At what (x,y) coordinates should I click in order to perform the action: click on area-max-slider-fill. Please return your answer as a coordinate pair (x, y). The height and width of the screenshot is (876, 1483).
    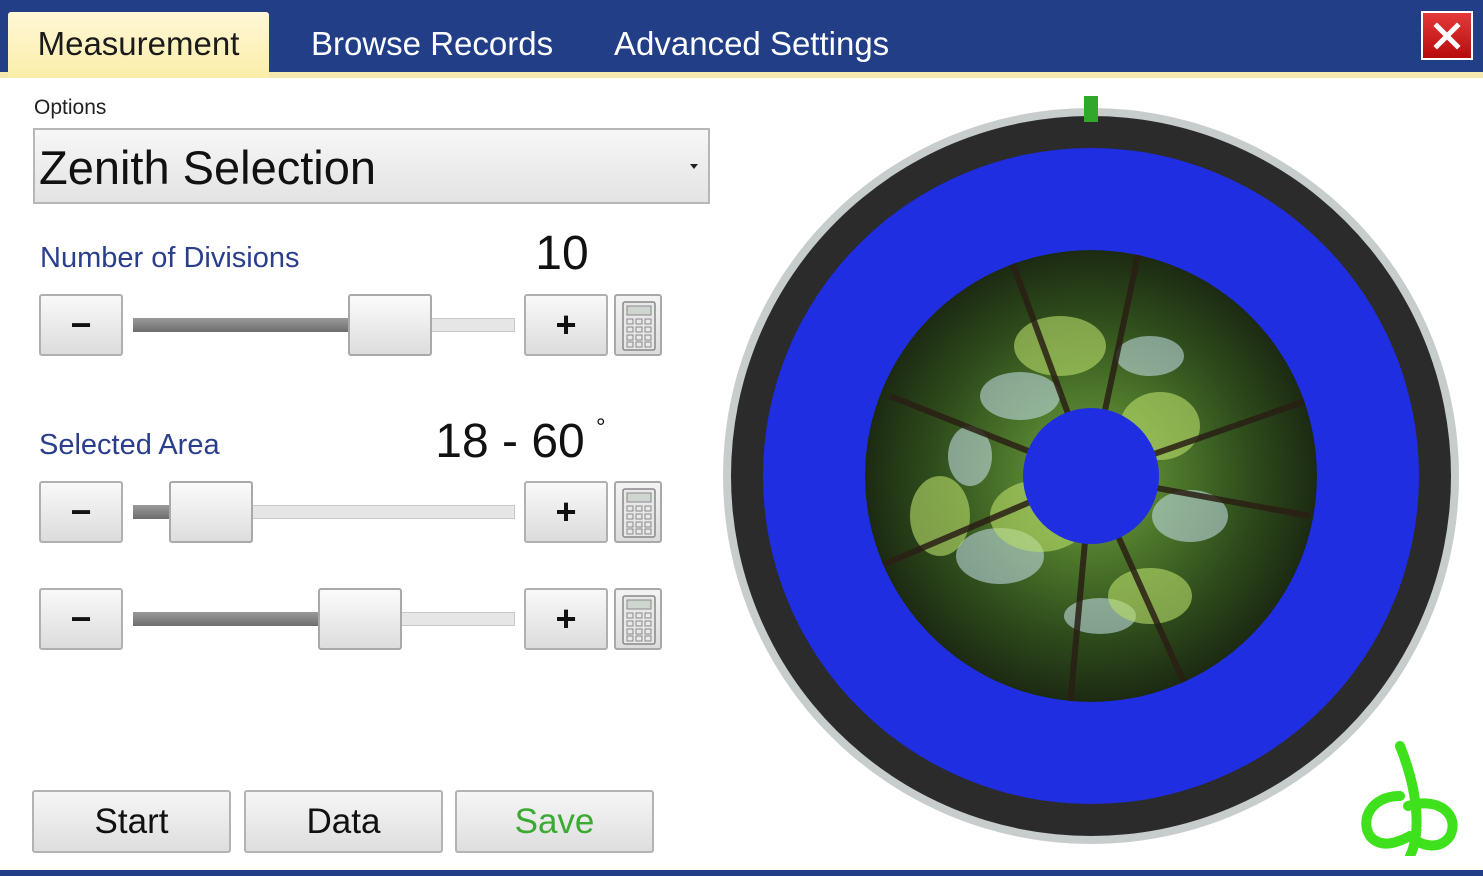
    Looking at the image, I should click on (226, 619).